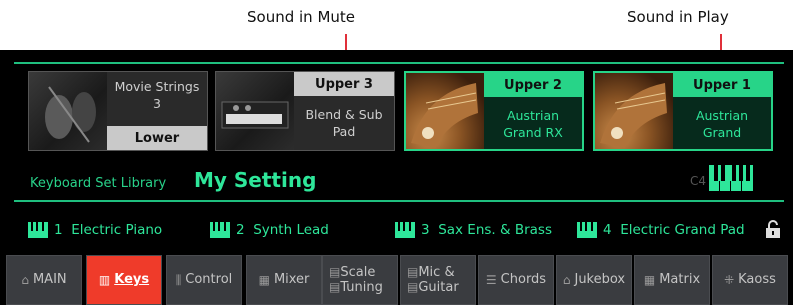 The image size is (793, 305). I want to click on tab-kaoss: ⁜ Kaoss, so click(750, 280).